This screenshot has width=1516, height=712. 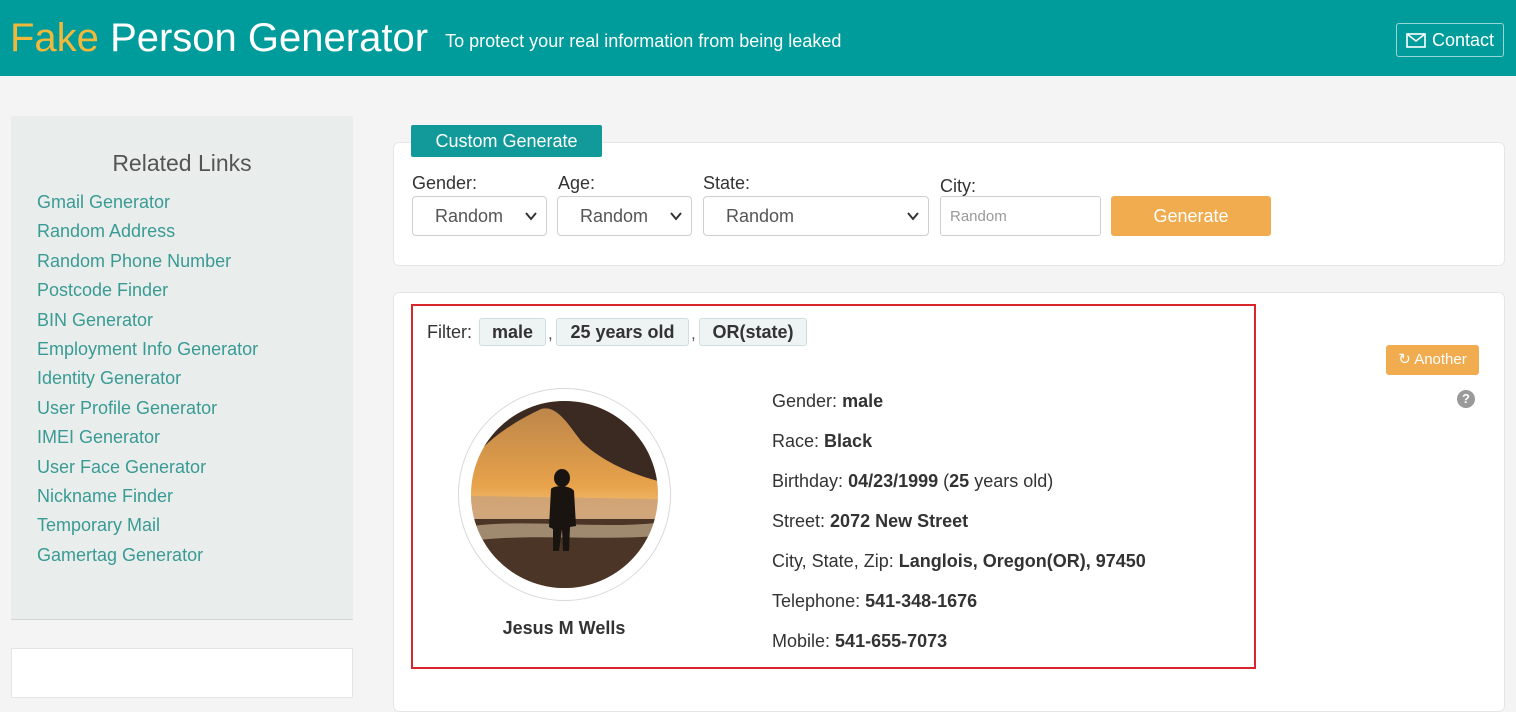 I want to click on help-icon: ?, so click(x=1466, y=399).